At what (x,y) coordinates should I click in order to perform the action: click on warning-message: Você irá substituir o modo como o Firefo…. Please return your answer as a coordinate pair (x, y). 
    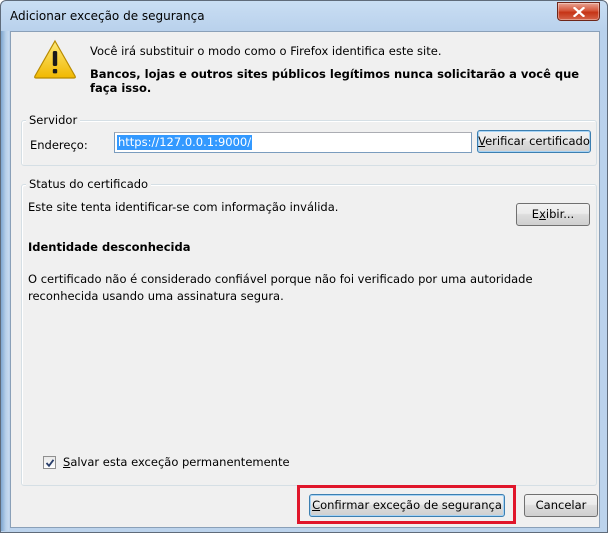
    Looking at the image, I should click on (266, 51).